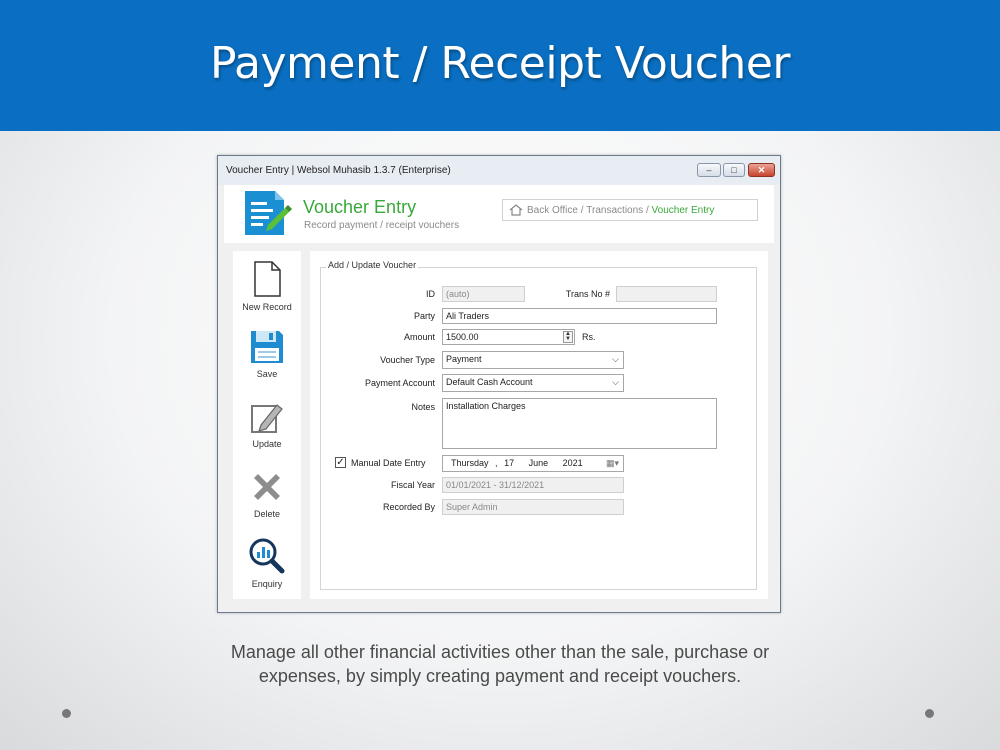  What do you see at coordinates (552, 210) in the screenshot?
I see `breadcrumb-back-office: Back Office` at bounding box center [552, 210].